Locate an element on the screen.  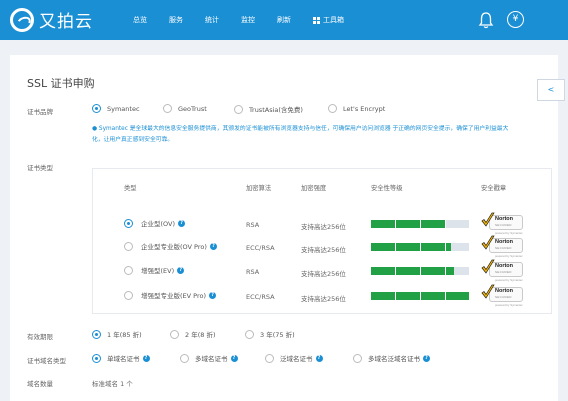
domain-type-option-label: 多域名证书 is located at coordinates (211, 359).